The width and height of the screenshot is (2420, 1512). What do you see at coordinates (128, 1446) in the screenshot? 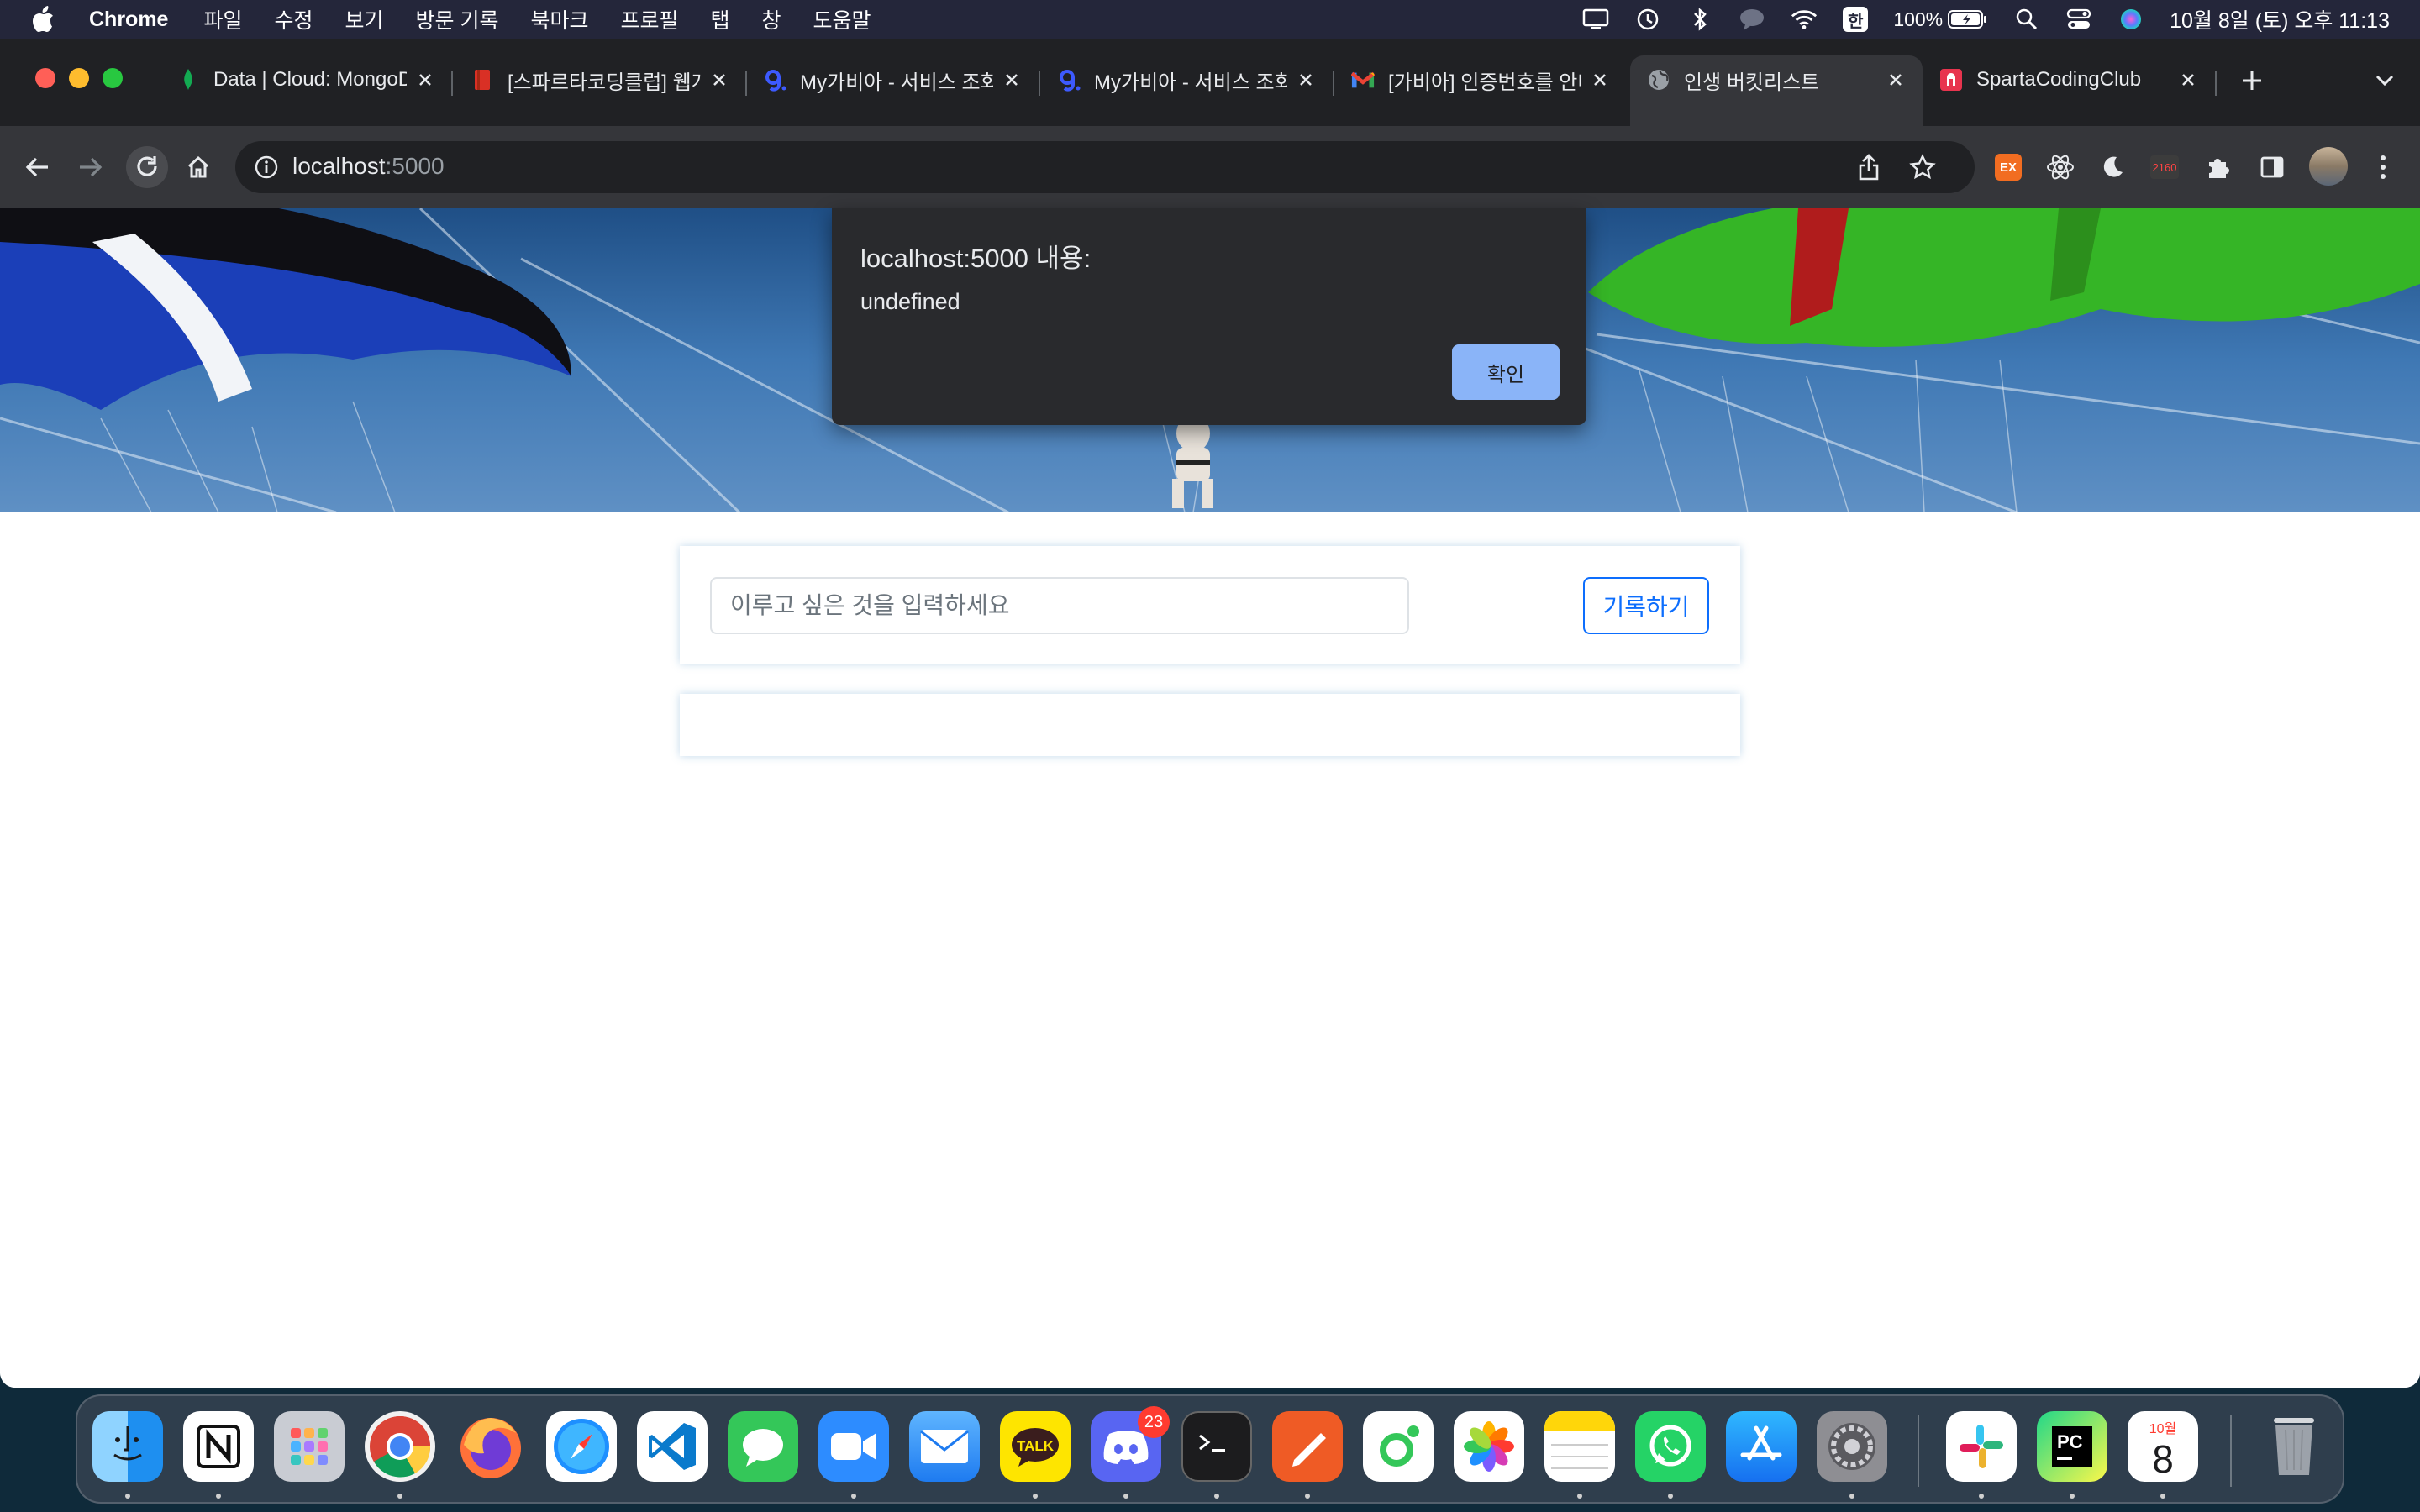
I see `finder-icon` at bounding box center [128, 1446].